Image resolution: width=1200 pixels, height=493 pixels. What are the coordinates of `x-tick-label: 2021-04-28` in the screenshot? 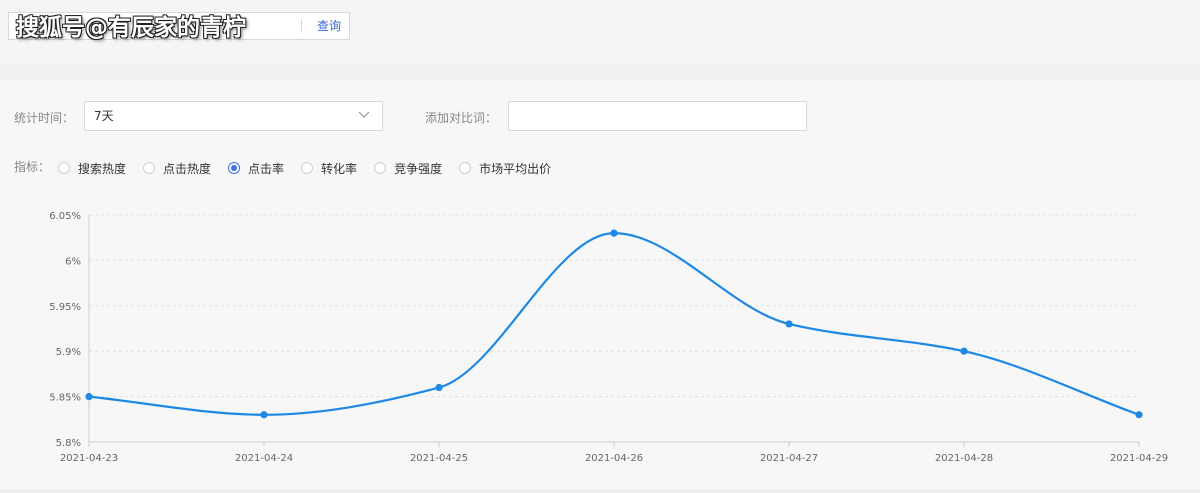 It's located at (964, 458).